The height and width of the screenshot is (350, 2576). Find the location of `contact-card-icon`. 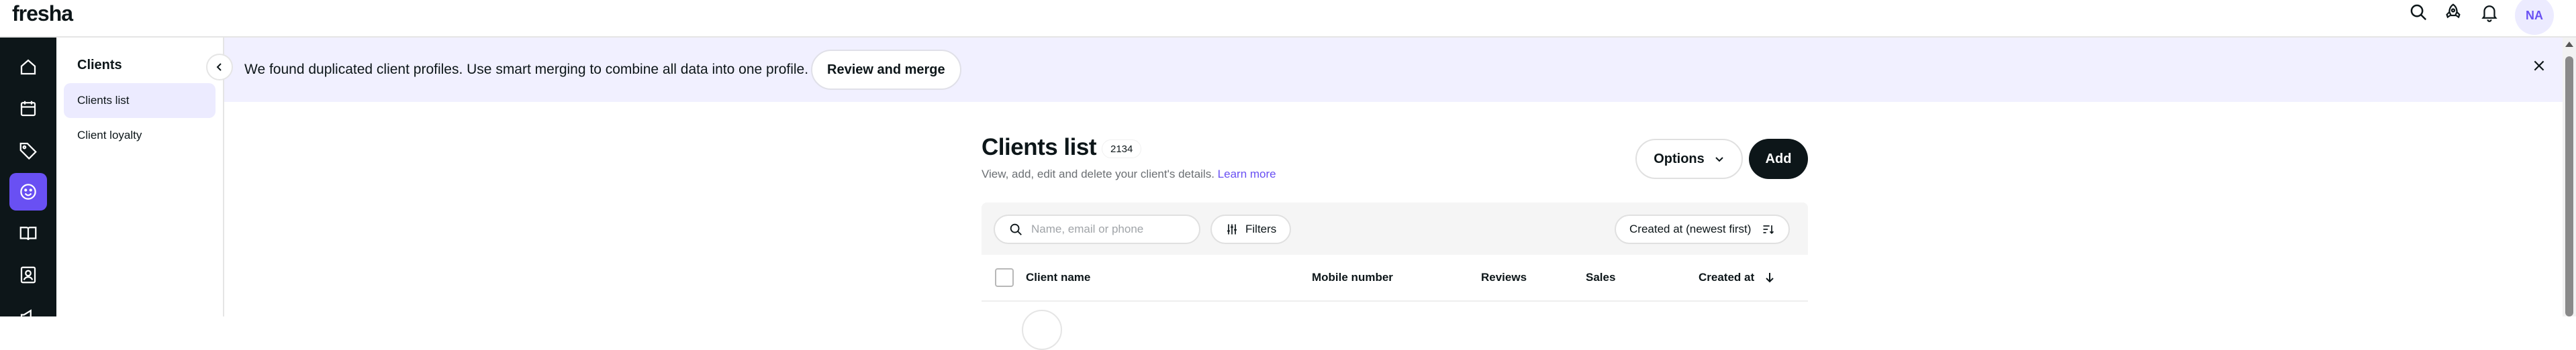

contact-card-icon is located at coordinates (28, 275).